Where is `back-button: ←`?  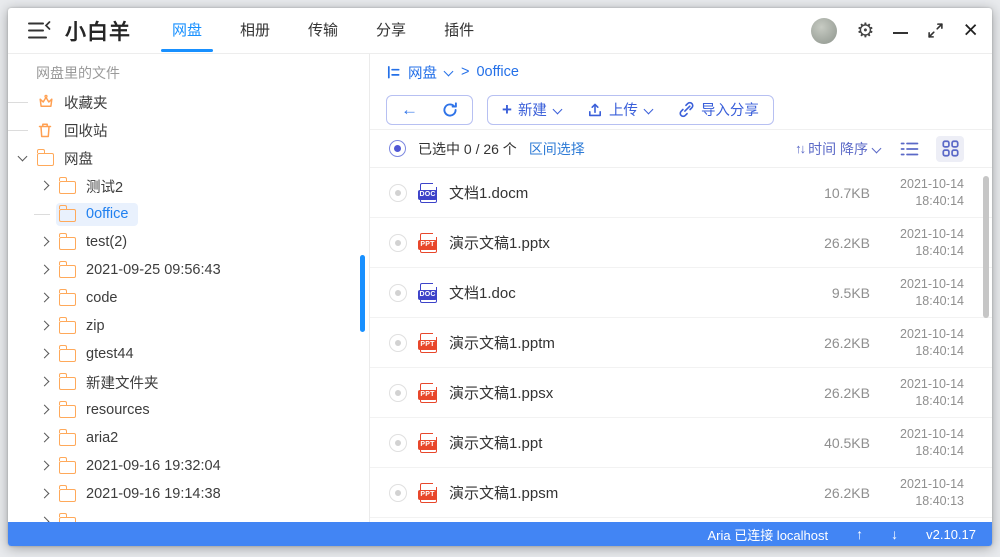
back-button: ← is located at coordinates (409, 110).